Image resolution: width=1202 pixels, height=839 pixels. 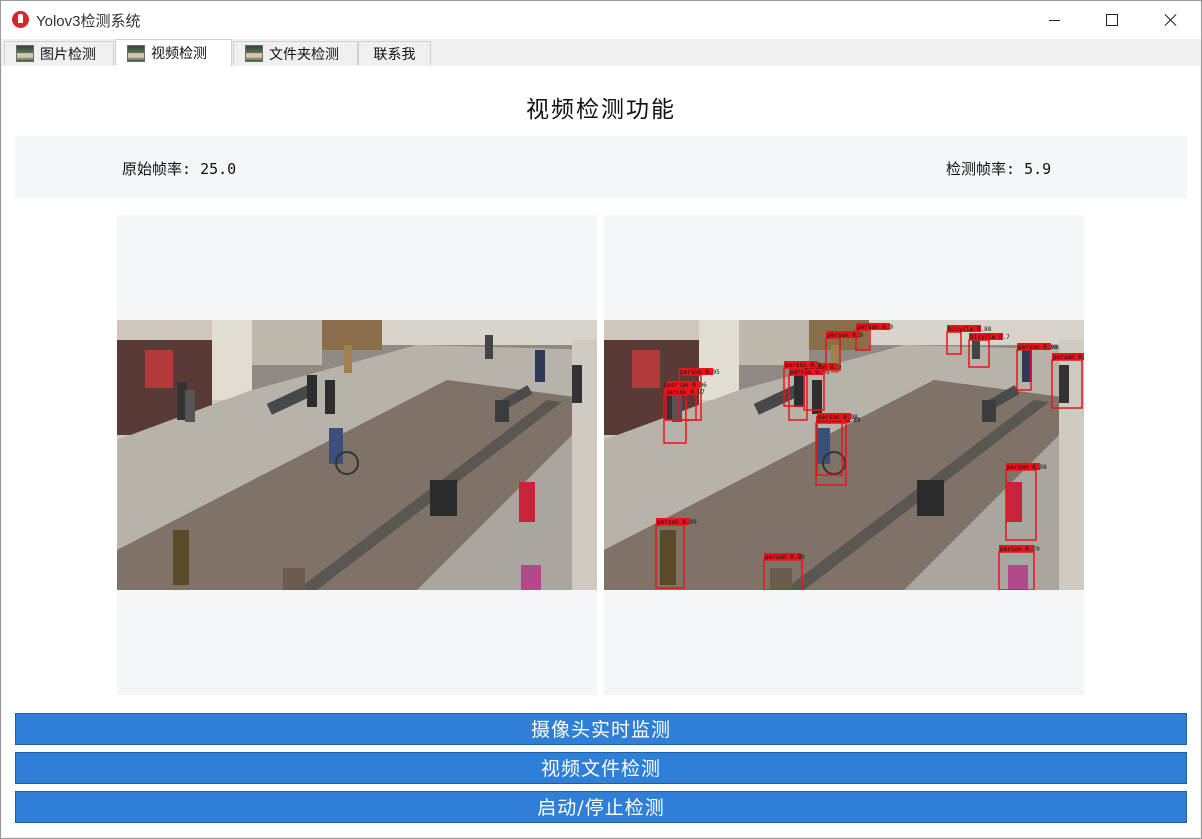 I want to click on original-fps-value: 25.0, so click(x=218, y=169).